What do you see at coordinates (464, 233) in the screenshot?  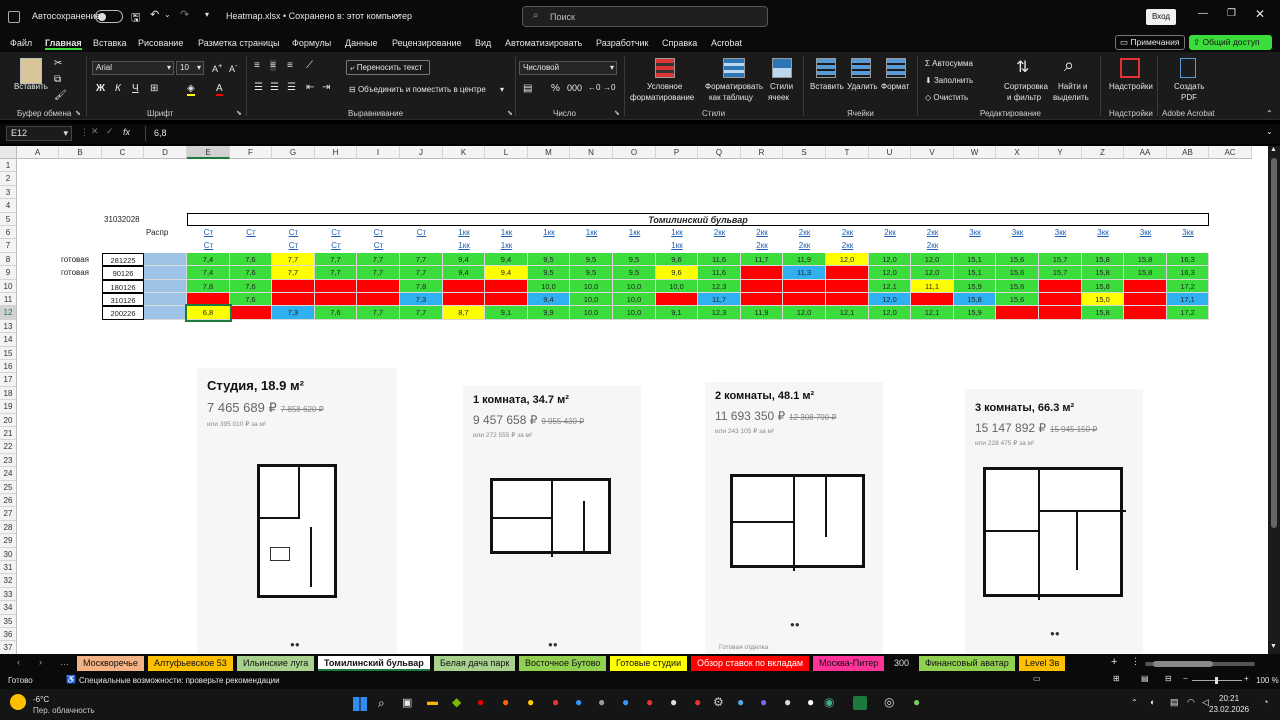 I see `room-type-header-K: 1кк` at bounding box center [464, 233].